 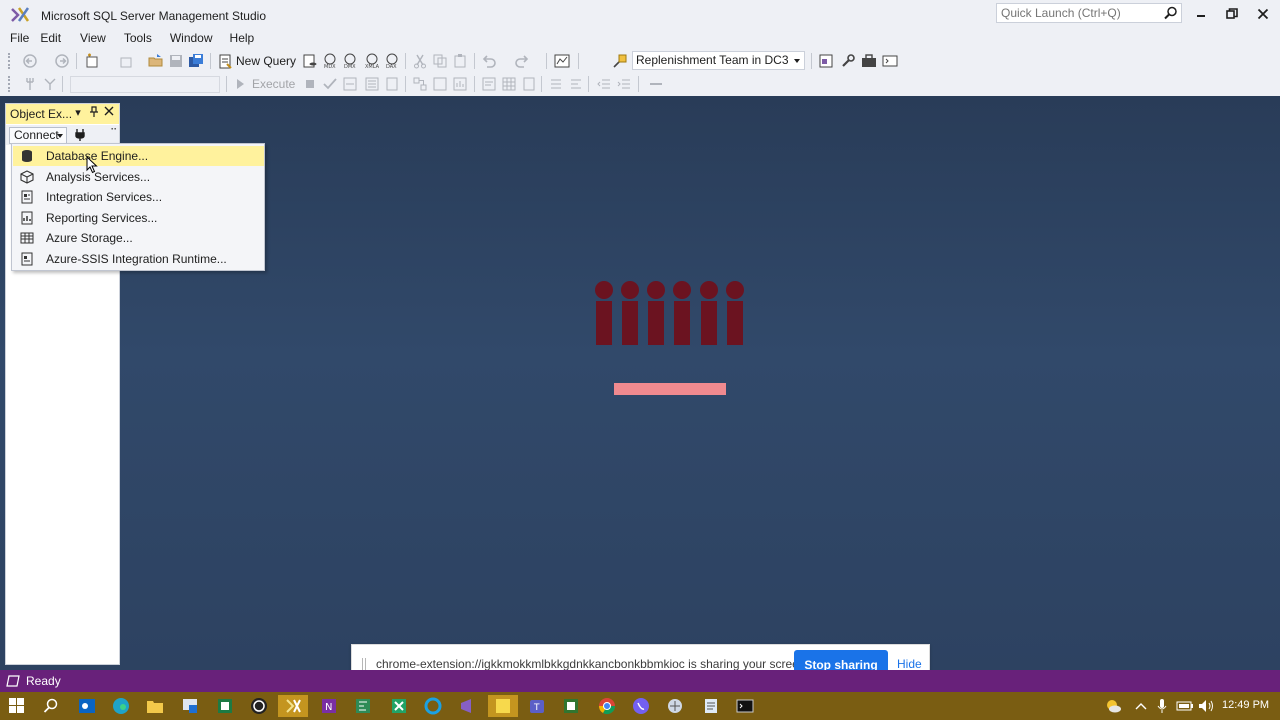 What do you see at coordinates (826, 61) in the screenshot?
I see `registered-servers-icon` at bounding box center [826, 61].